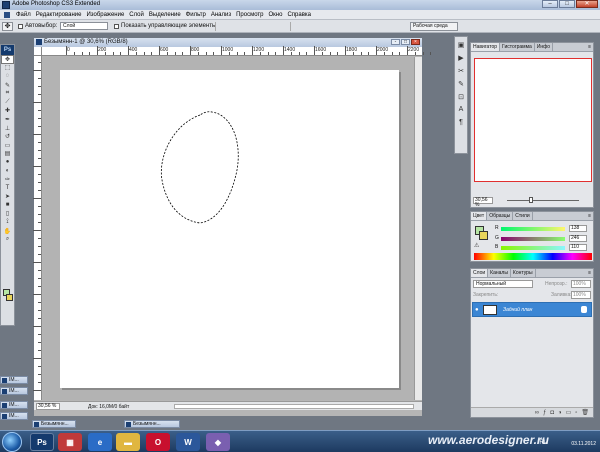 The height and width of the screenshot is (452, 600). What do you see at coordinates (7, 154) in the screenshot?
I see `gradient-tool-icon: ▤` at bounding box center [7, 154].